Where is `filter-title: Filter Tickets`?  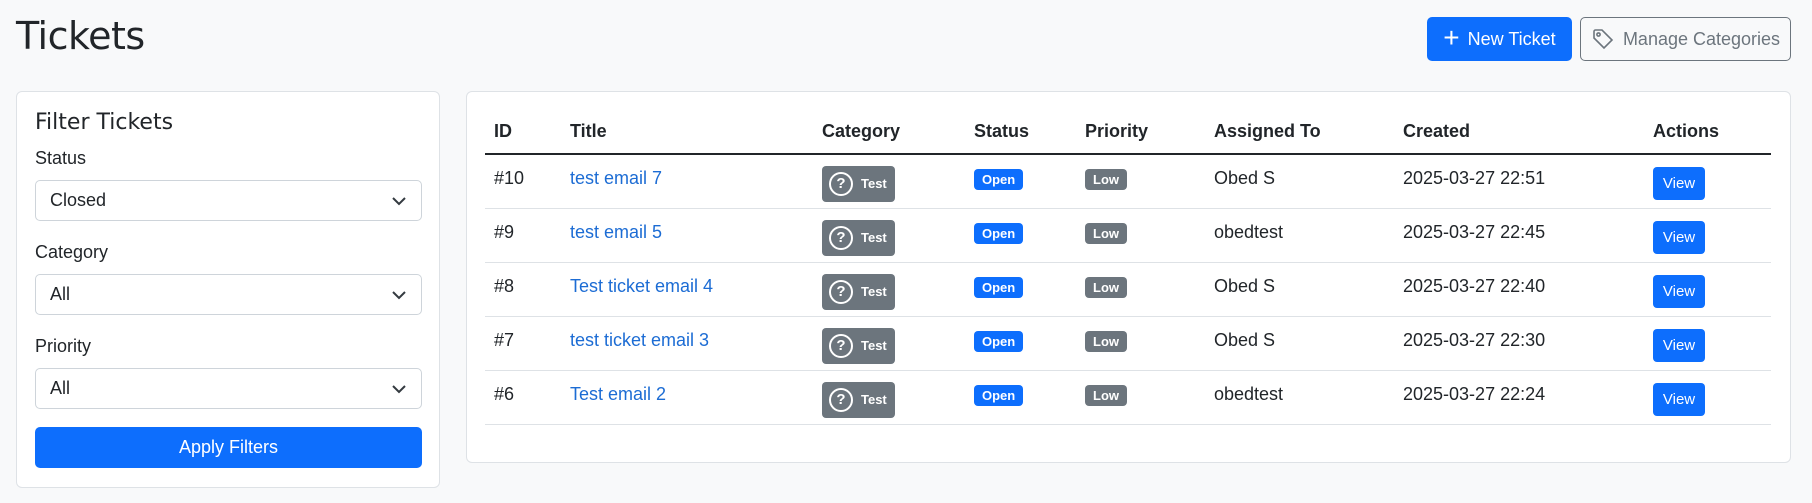
filter-title: Filter Tickets is located at coordinates (104, 122).